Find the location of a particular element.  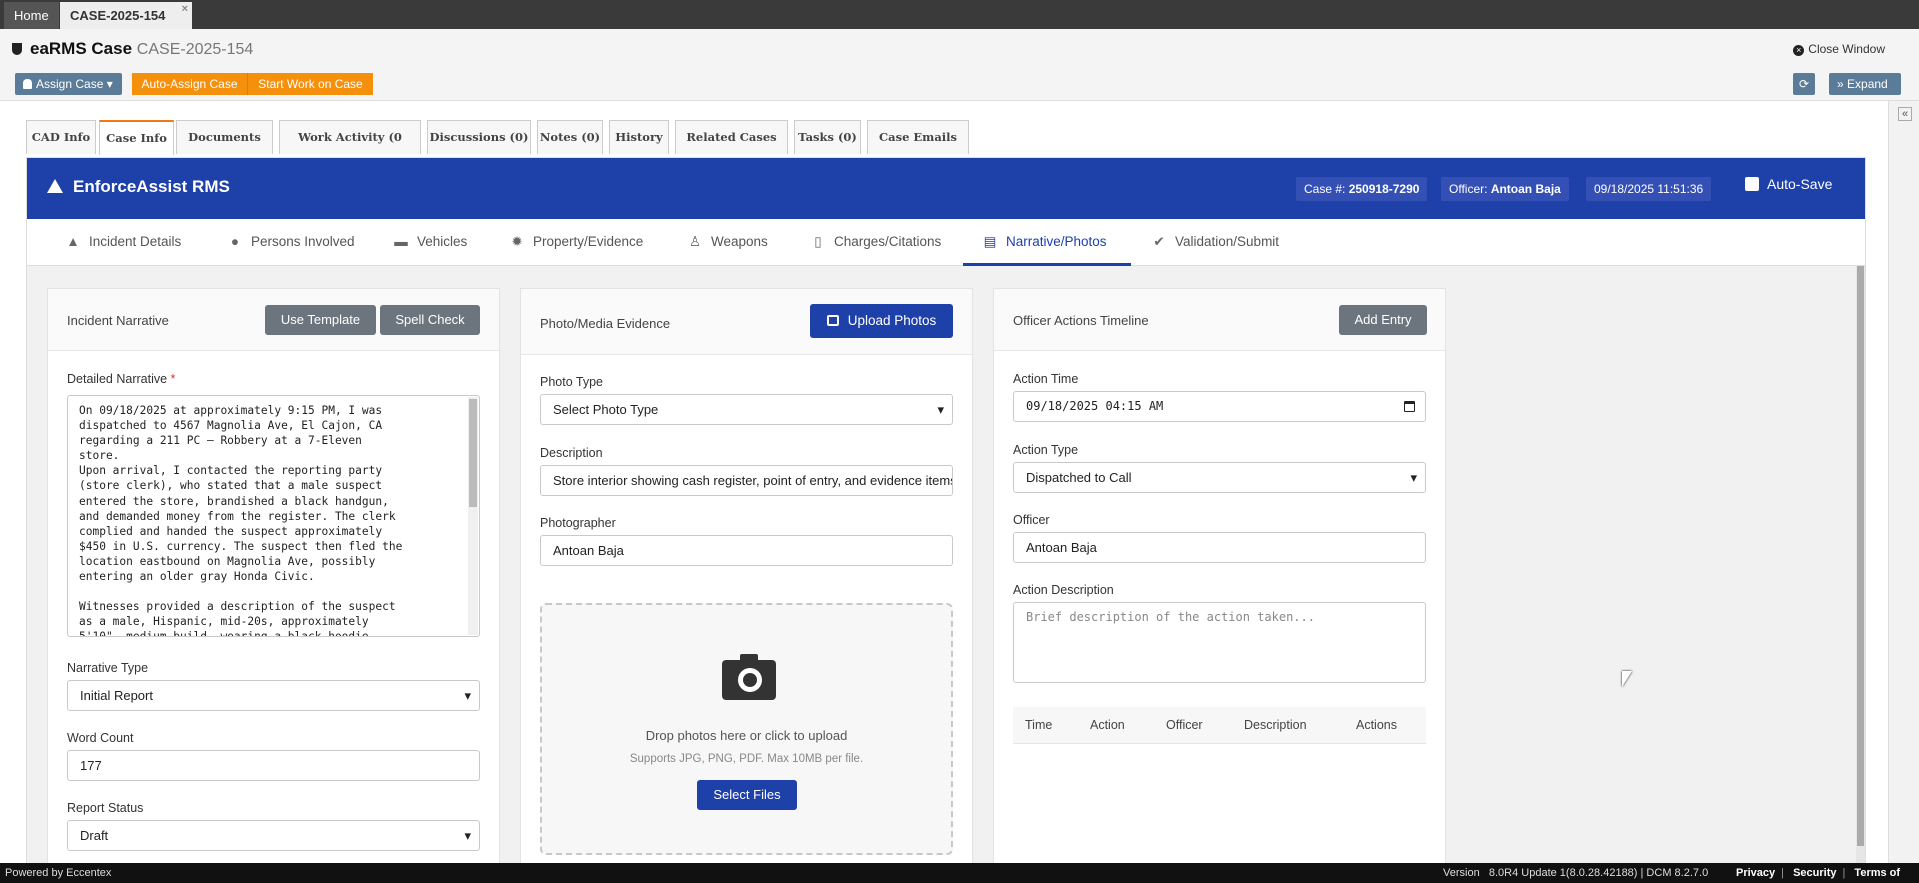

tab-cad-info: CAD Info is located at coordinates (61, 137).